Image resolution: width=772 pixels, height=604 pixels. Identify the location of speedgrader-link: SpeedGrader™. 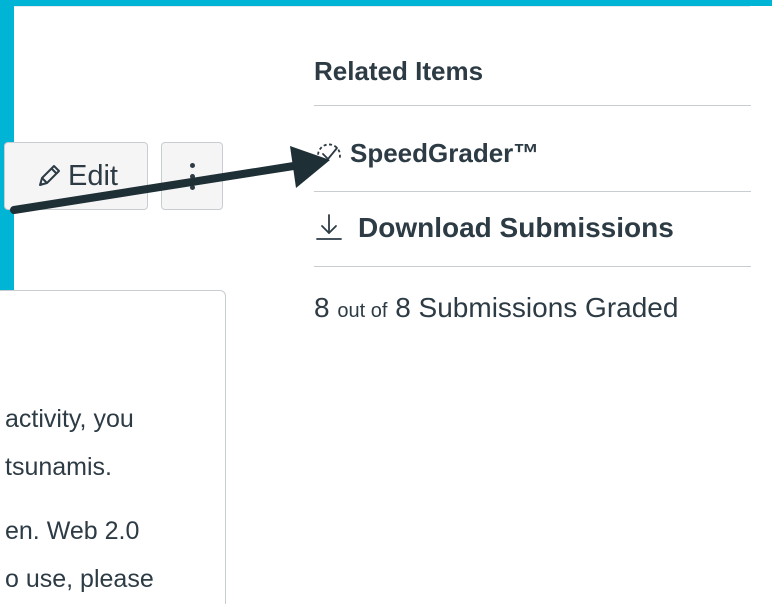
(426, 153).